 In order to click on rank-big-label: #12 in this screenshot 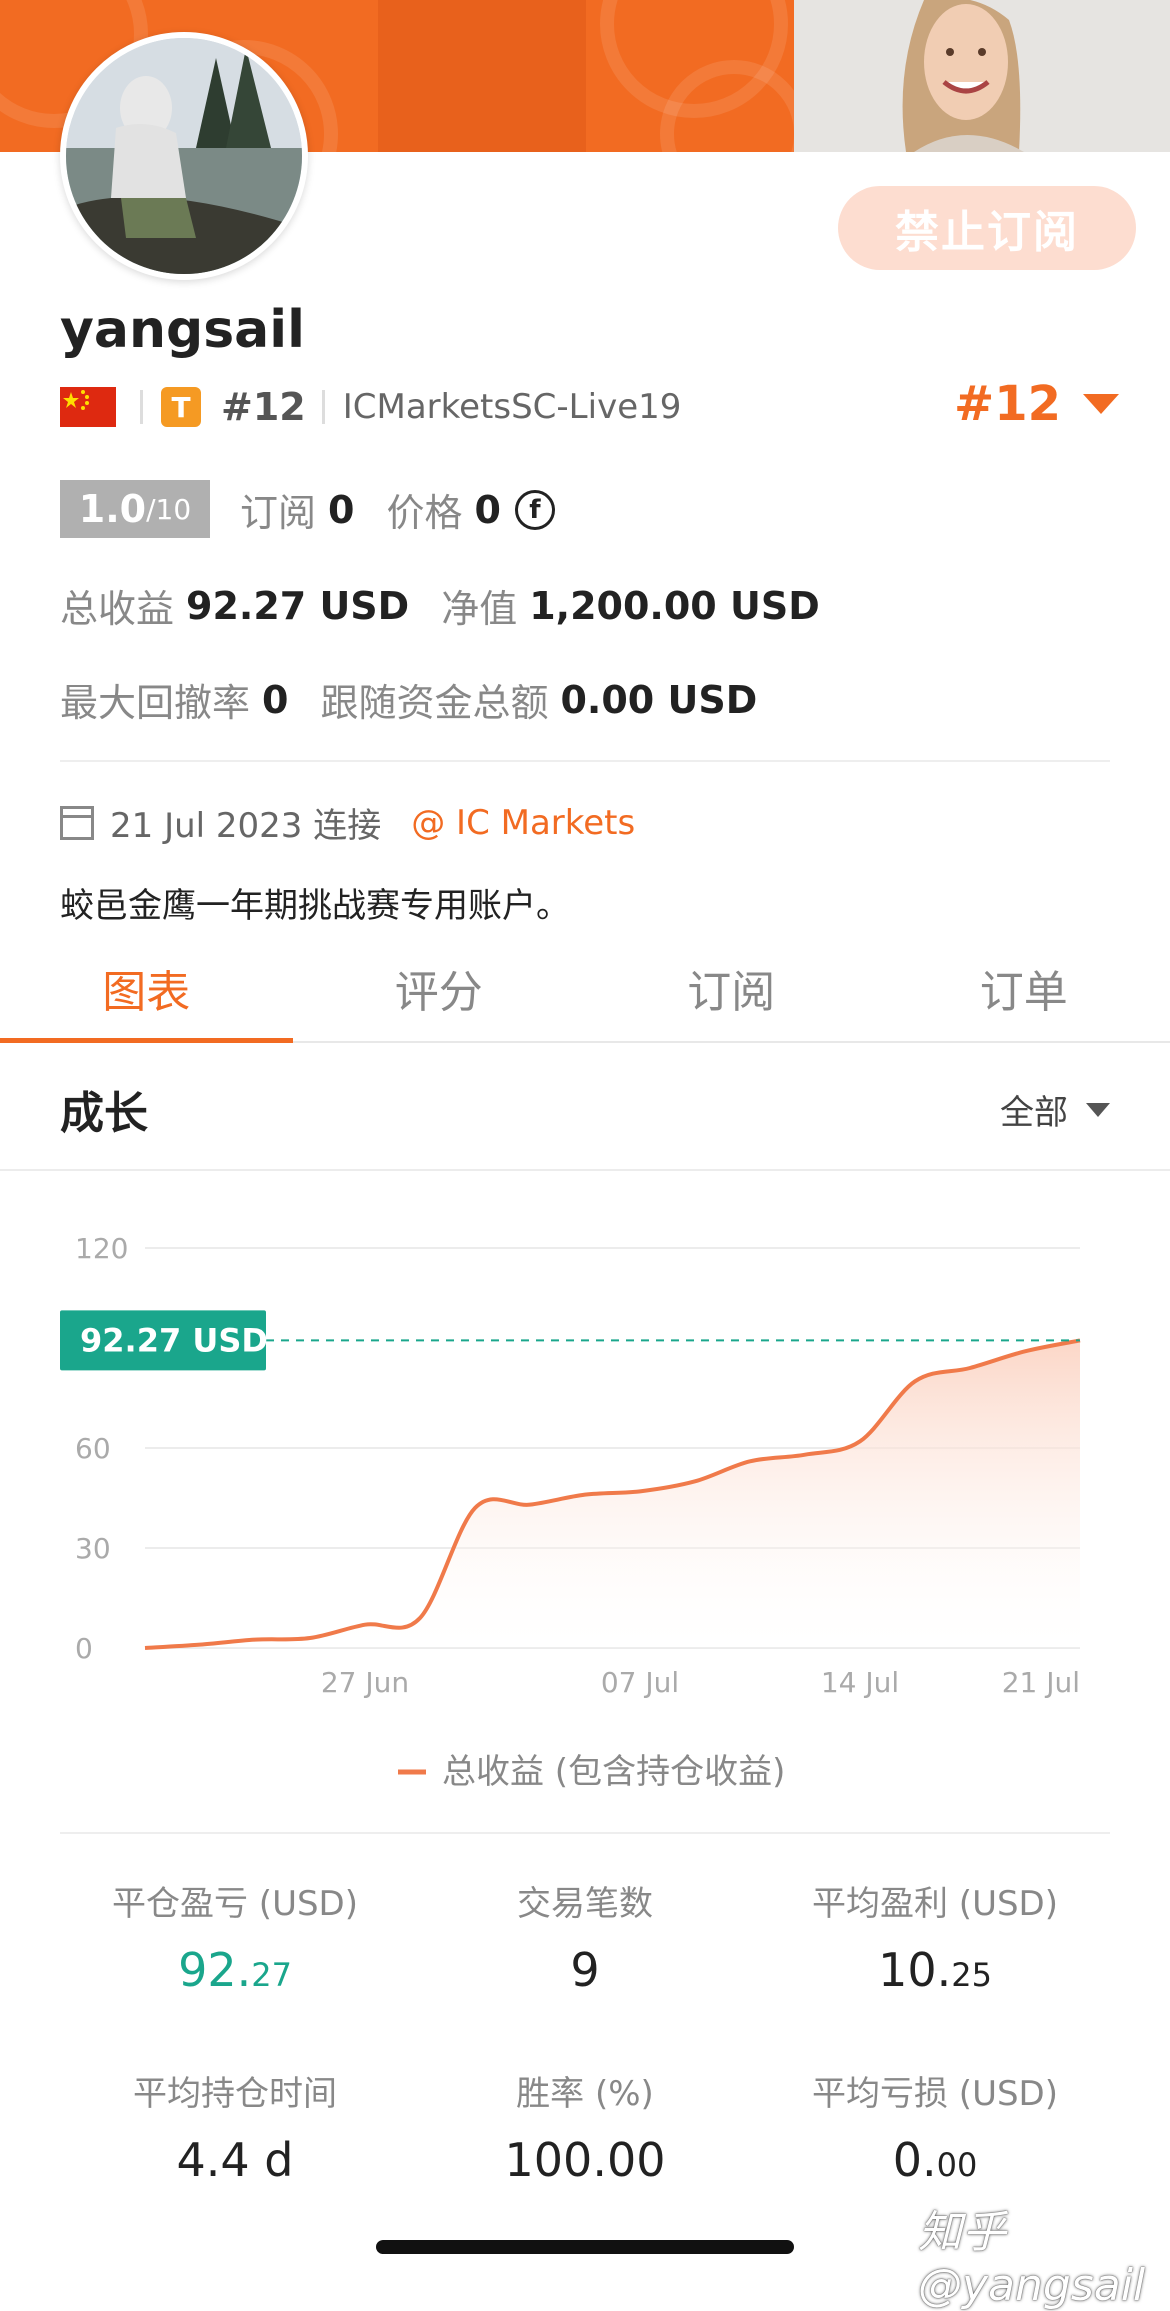, I will do `click(1007, 404)`.